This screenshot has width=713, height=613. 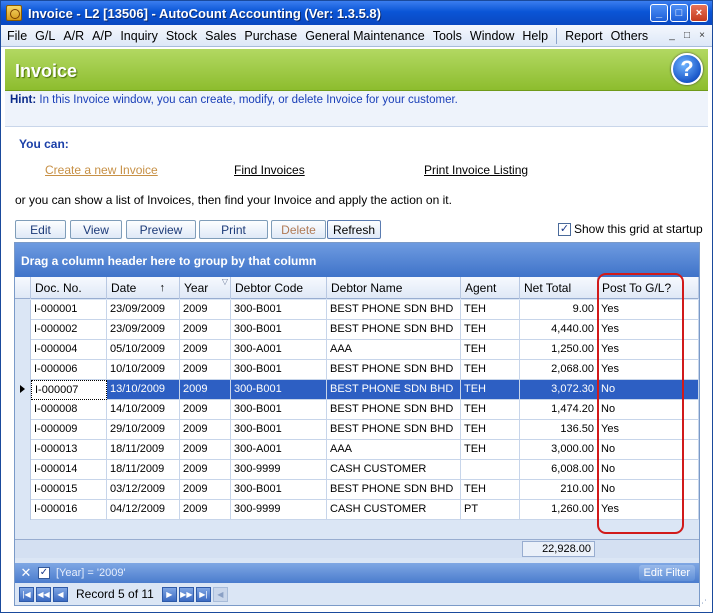 I want to click on next-page-button: ▶▶, so click(x=186, y=594).